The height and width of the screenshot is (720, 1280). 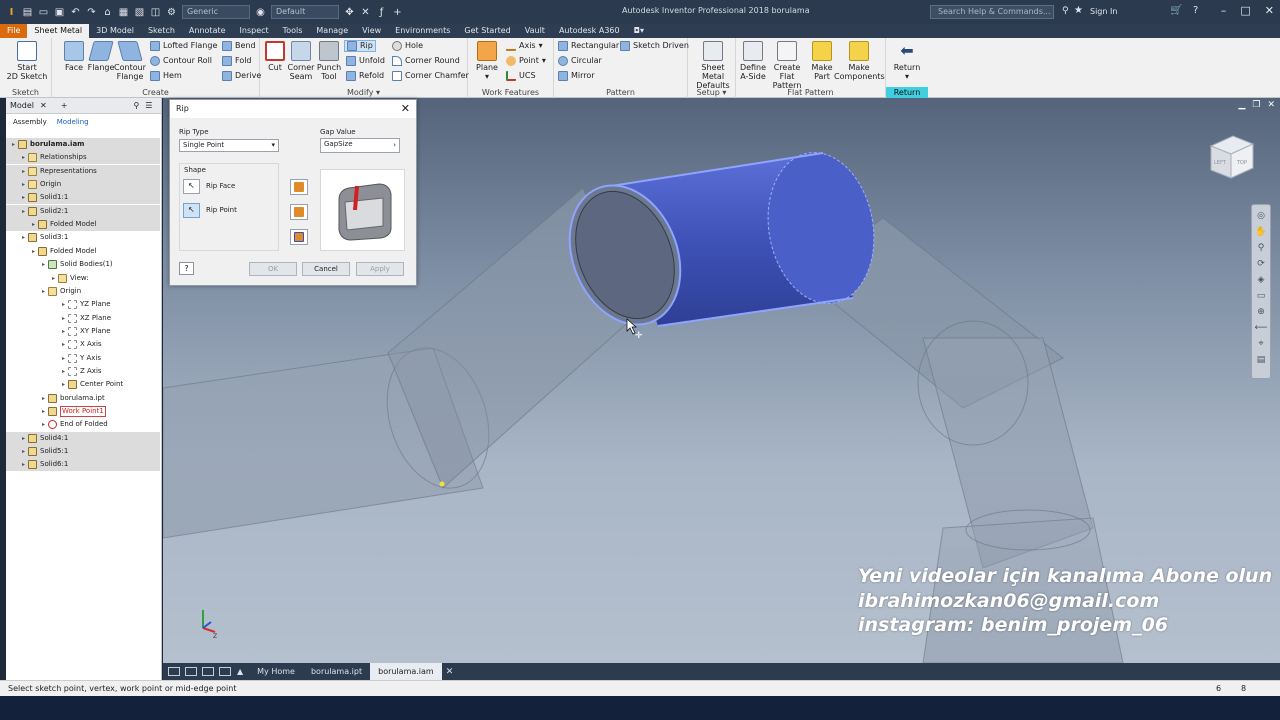 I want to click on start-2d-sketch-button: Start 2D Sketch, so click(x=27, y=61).